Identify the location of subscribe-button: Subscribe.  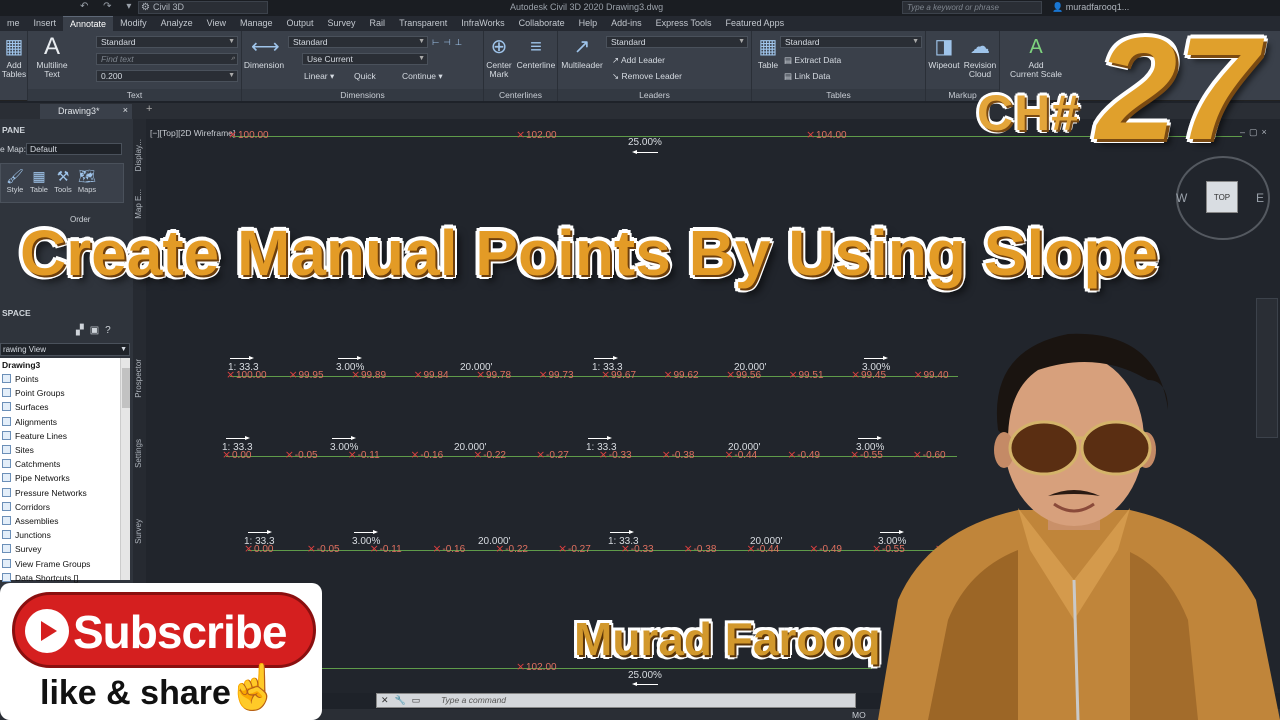
(164, 630).